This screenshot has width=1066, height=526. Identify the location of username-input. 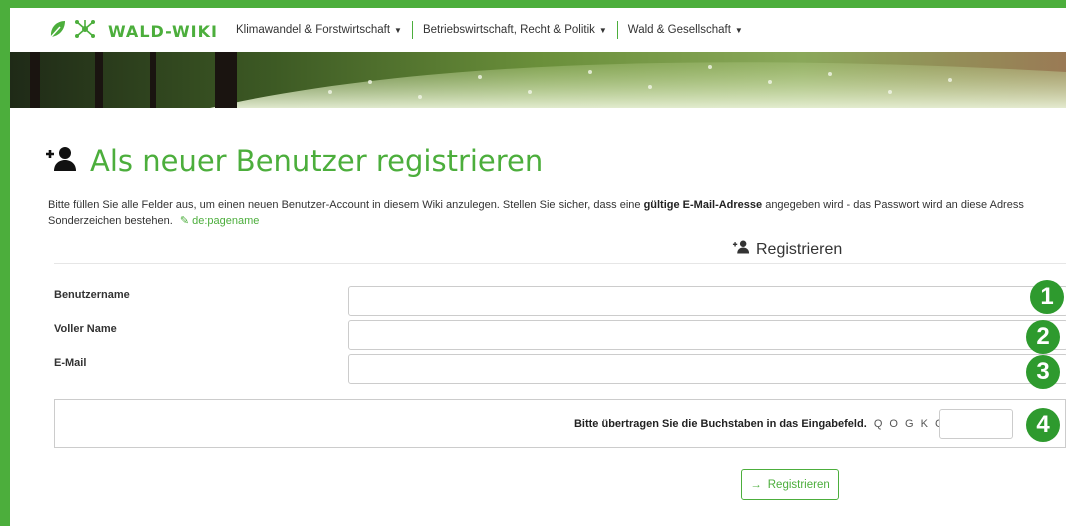
(707, 301).